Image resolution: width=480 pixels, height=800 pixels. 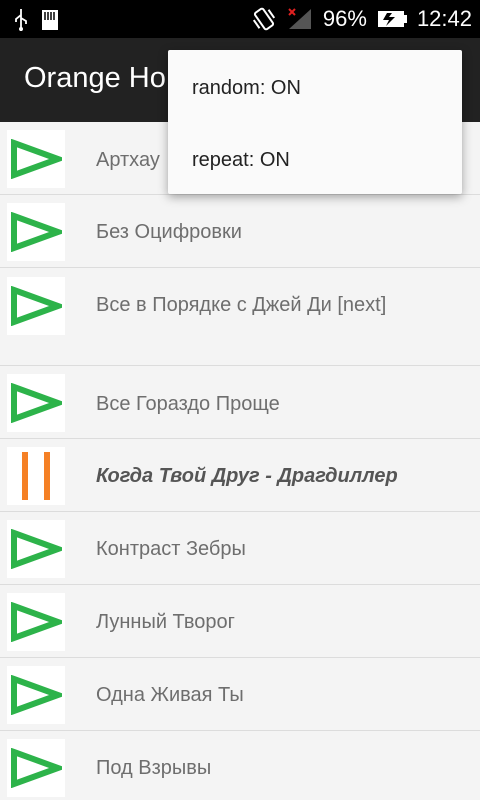 What do you see at coordinates (241, 305) in the screenshot?
I see `track-title: Все в Порядке с Джей Ди [next]` at bounding box center [241, 305].